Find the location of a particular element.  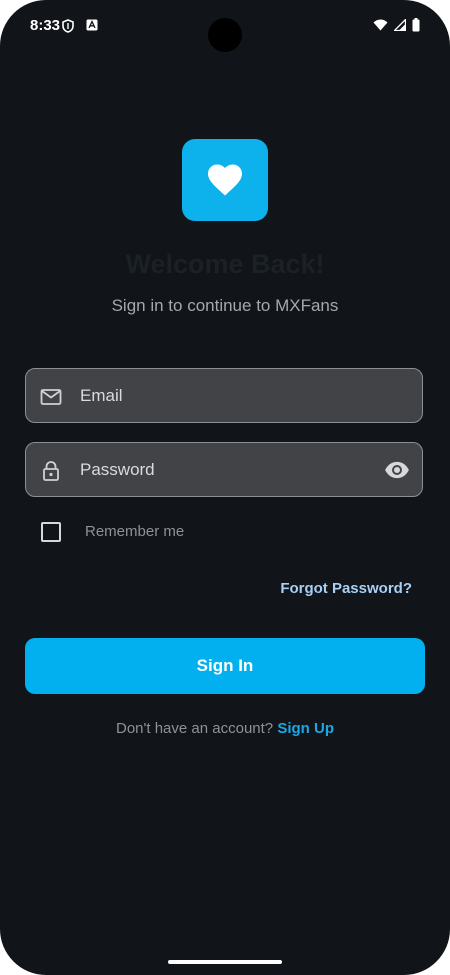

heart-icon is located at coordinates (225, 180).